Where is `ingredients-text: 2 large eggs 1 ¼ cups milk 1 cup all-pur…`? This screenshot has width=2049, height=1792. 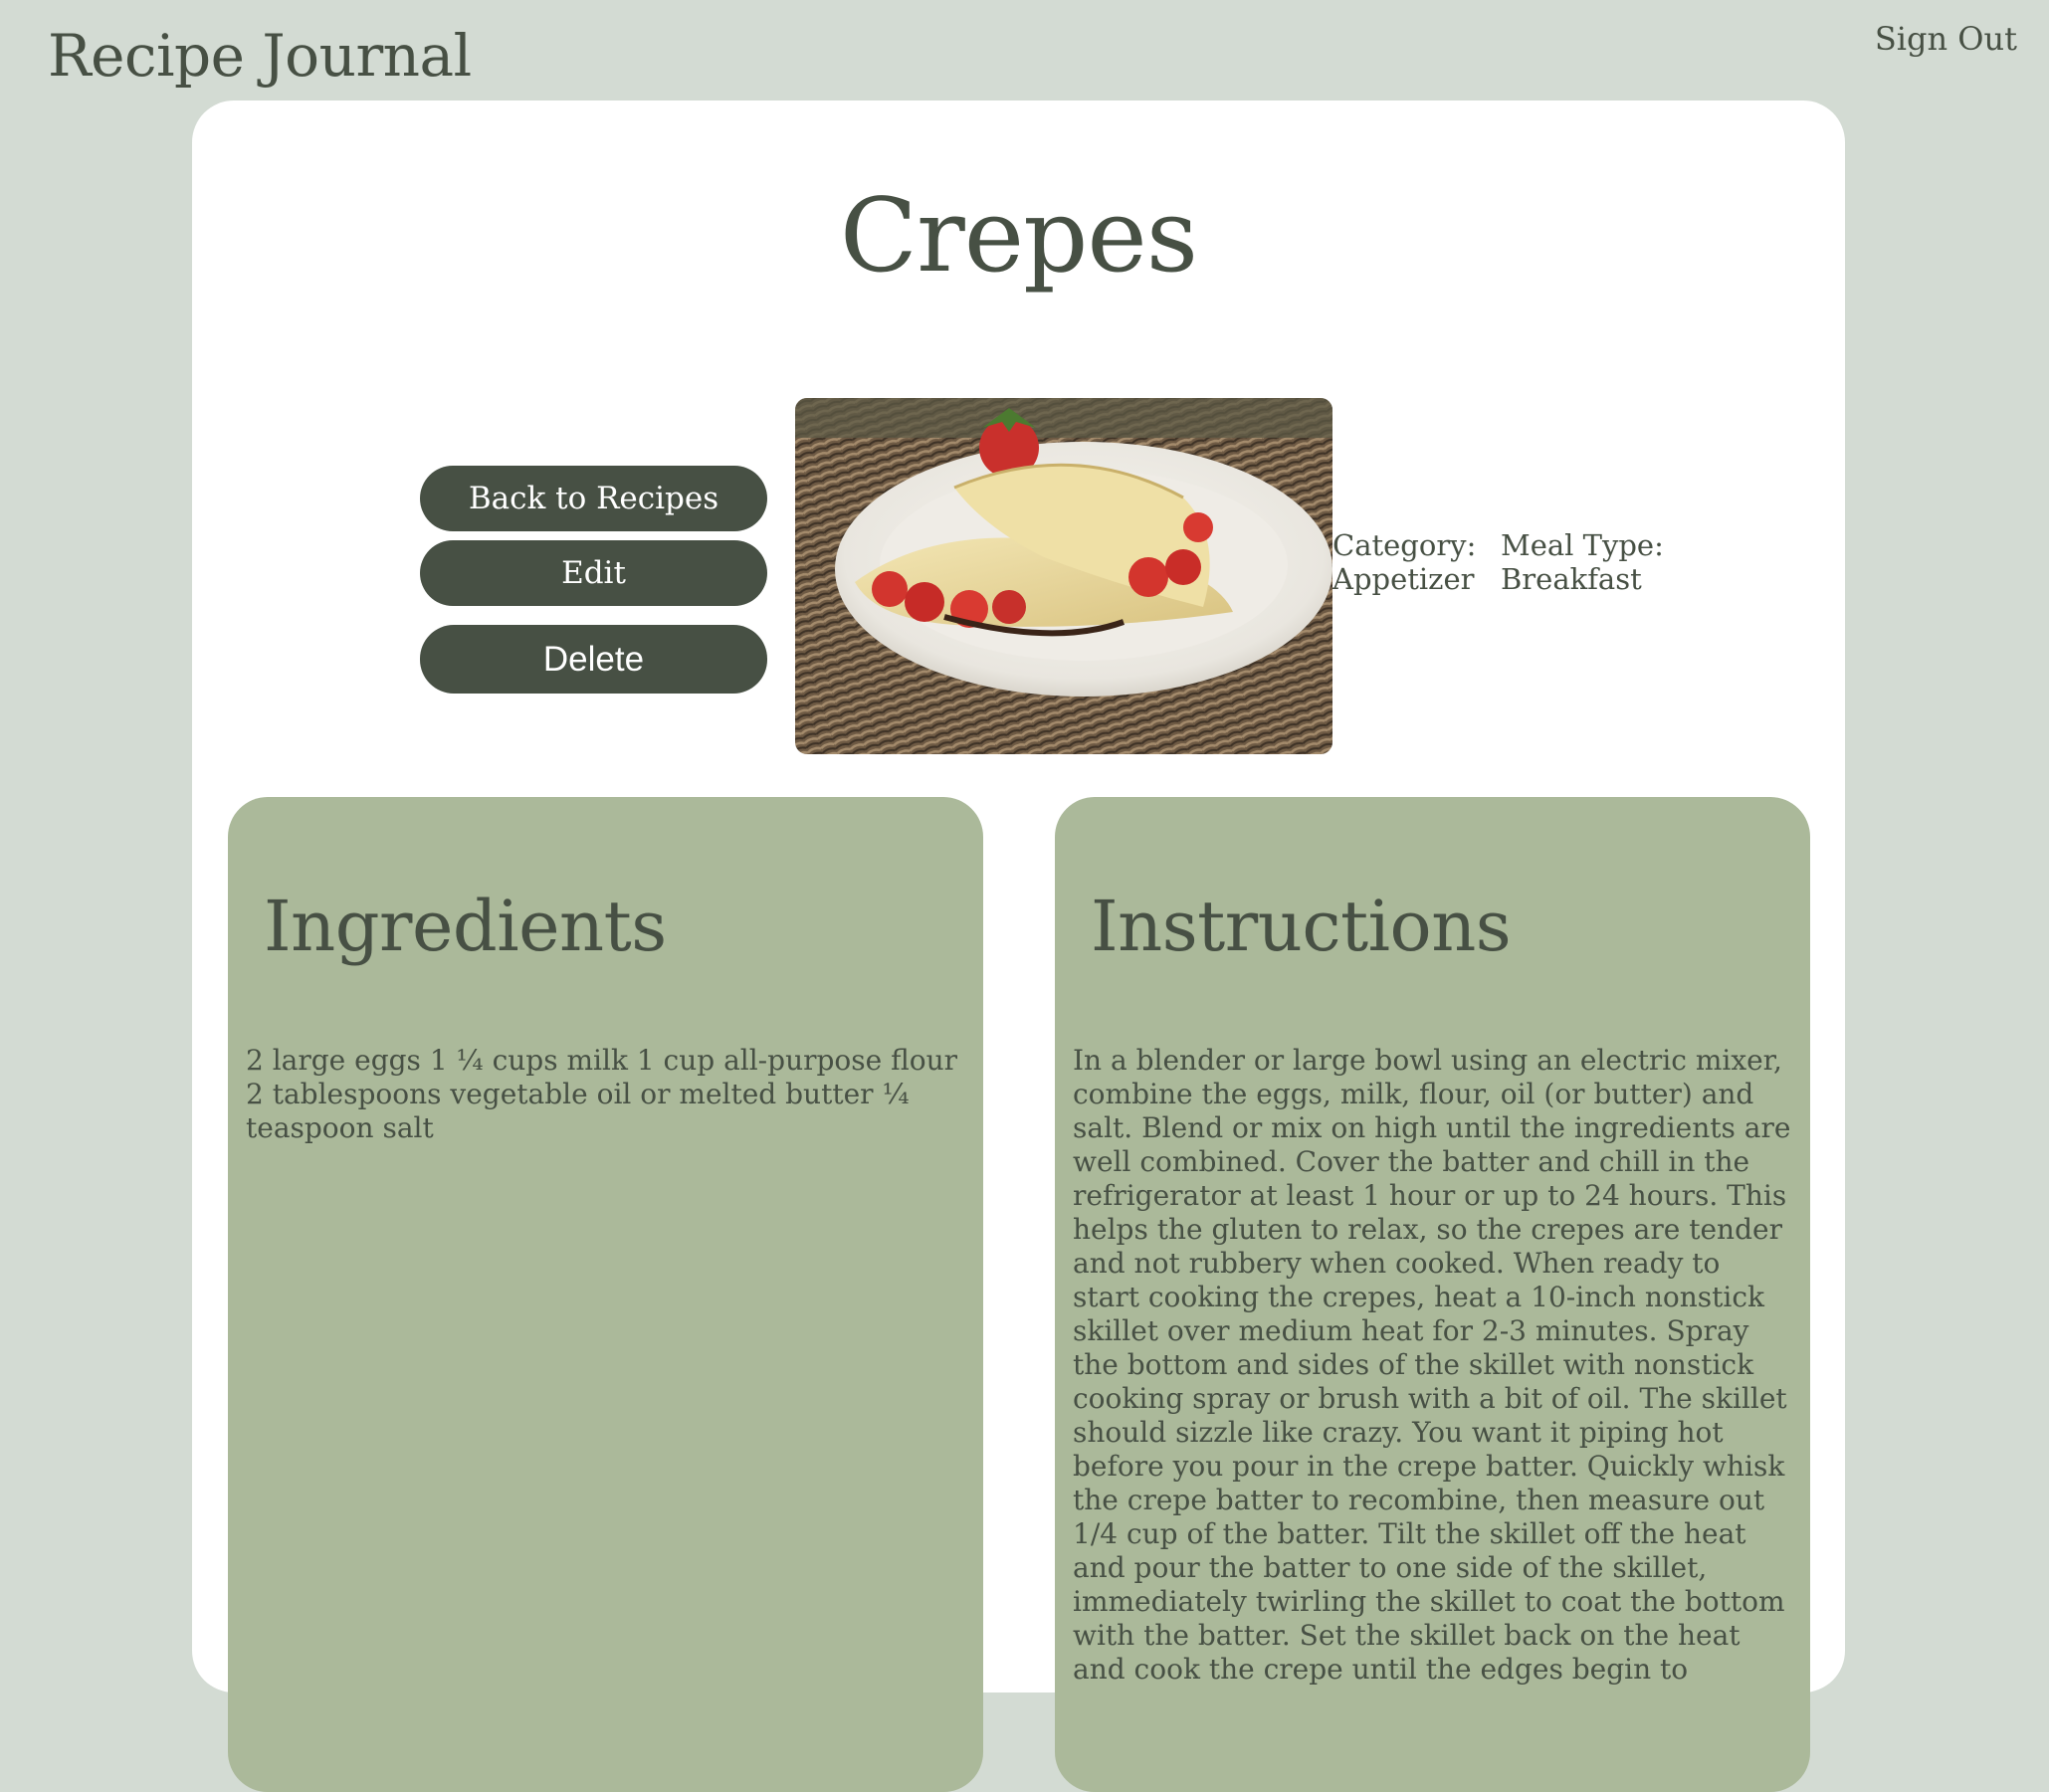 ingredients-text: 2 large eggs 1 ¼ cups milk 1 cup all-pur… is located at coordinates (602, 1094).